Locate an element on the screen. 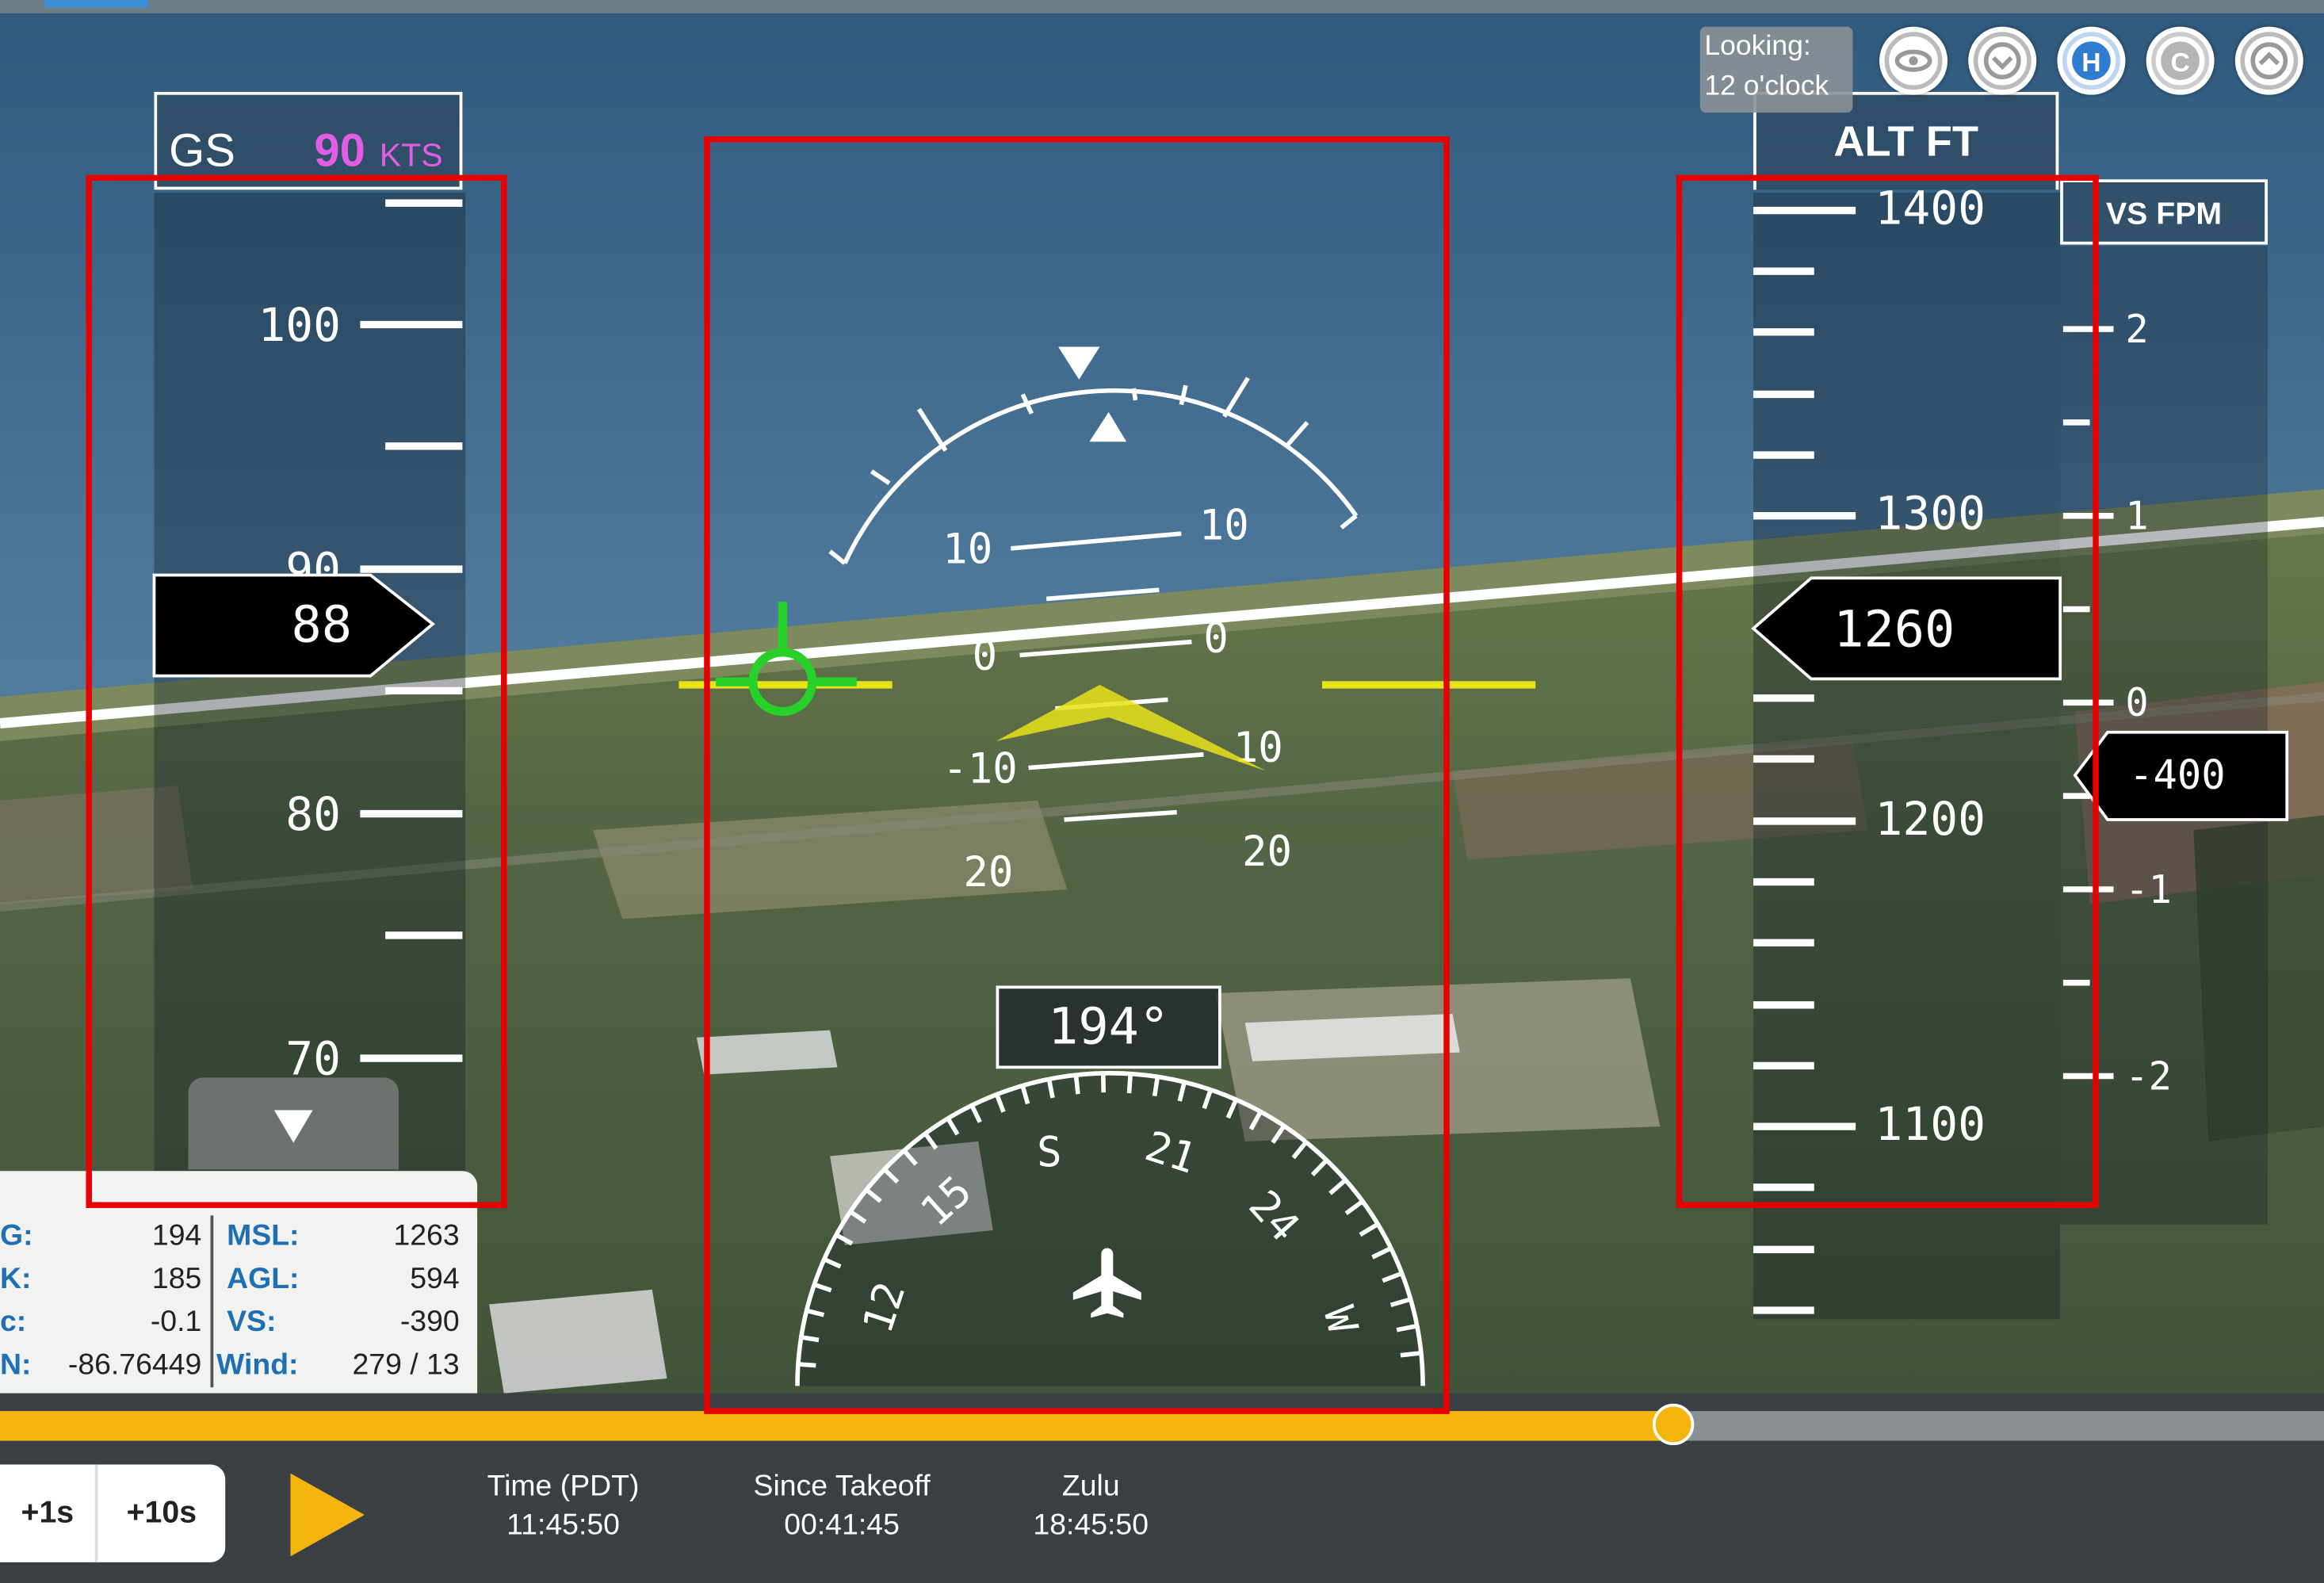  eye-view-button is located at coordinates (1913, 60).